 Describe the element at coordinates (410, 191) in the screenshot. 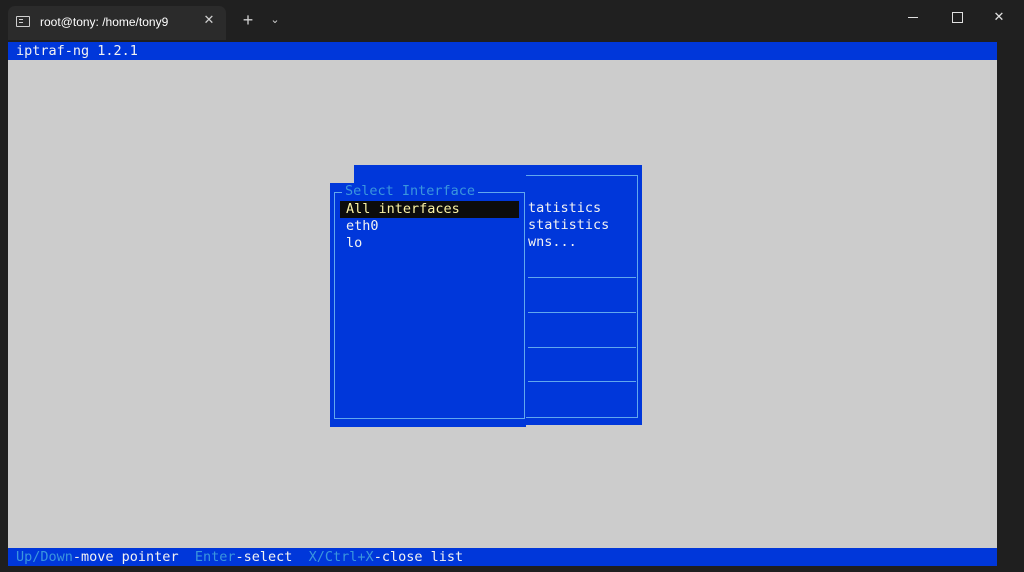

I see `dialog-title: Select Interface` at that location.